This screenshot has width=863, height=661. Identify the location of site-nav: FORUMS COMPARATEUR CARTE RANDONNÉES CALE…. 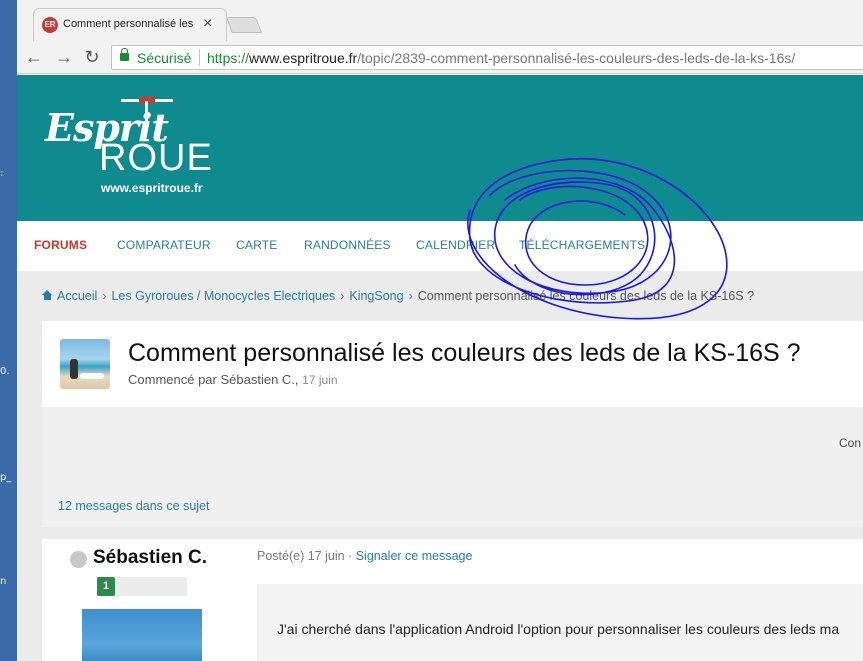
(440, 246).